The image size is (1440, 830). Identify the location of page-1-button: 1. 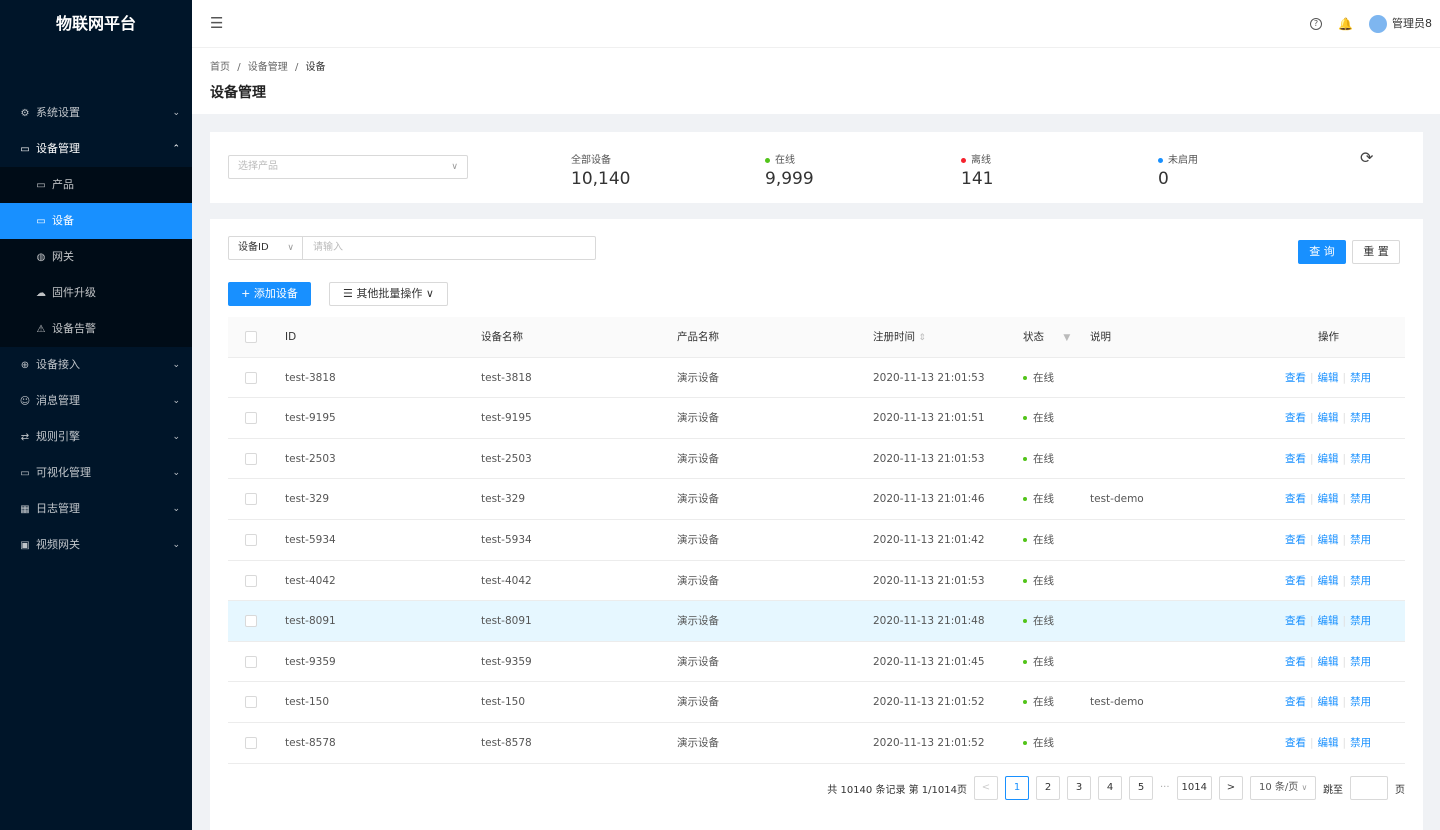
(1017, 788).